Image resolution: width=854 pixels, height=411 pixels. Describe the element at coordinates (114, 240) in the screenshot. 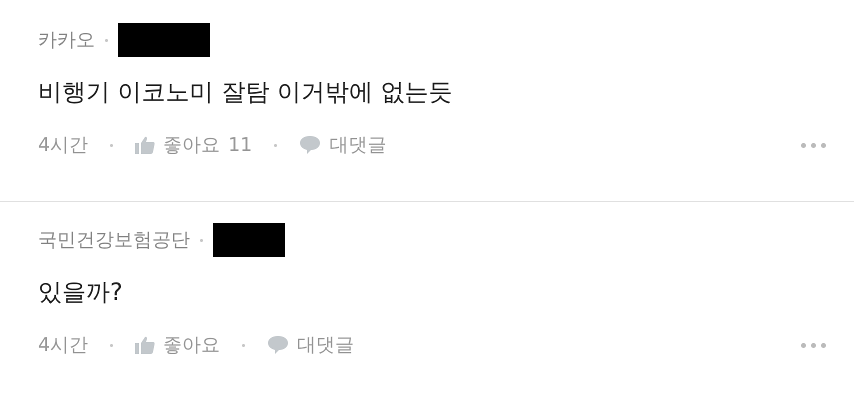

I see `author-name: 국민건강보험공단` at that location.